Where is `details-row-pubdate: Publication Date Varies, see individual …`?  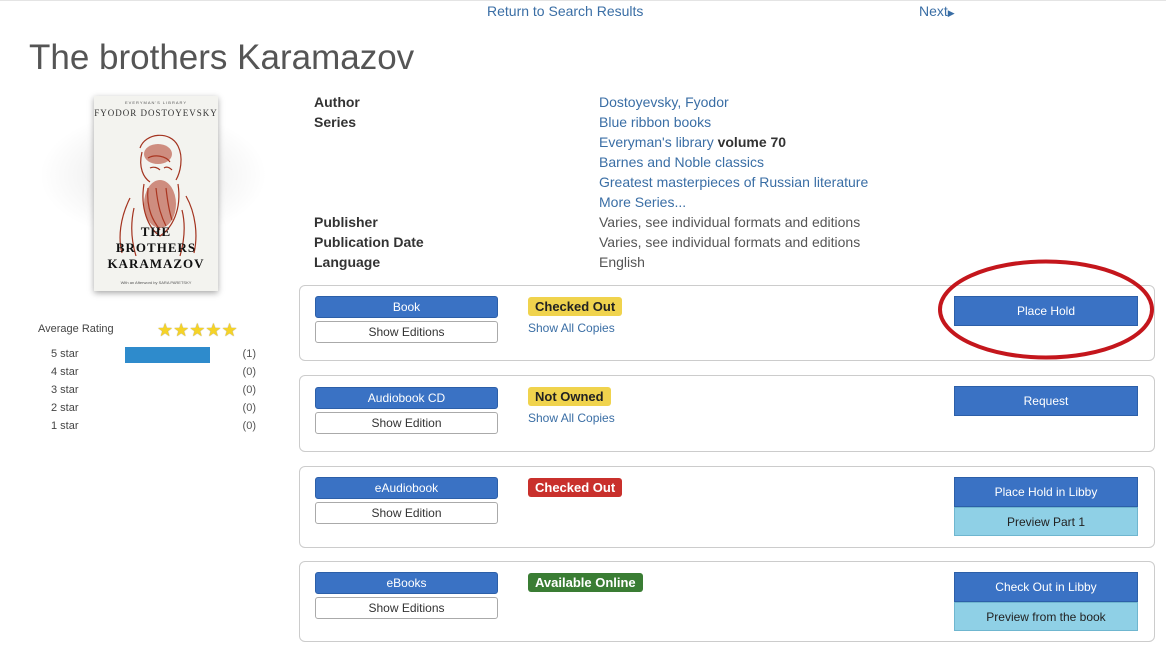 details-row-pubdate: Publication Date Varies, see individual … is located at coordinates (624, 242).